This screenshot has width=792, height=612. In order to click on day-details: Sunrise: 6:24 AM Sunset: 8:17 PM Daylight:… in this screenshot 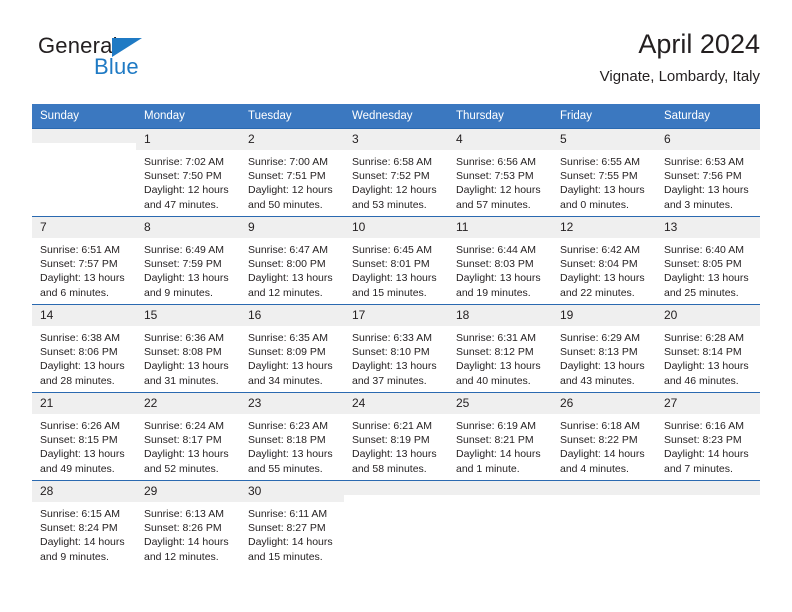, I will do `click(188, 445)`.